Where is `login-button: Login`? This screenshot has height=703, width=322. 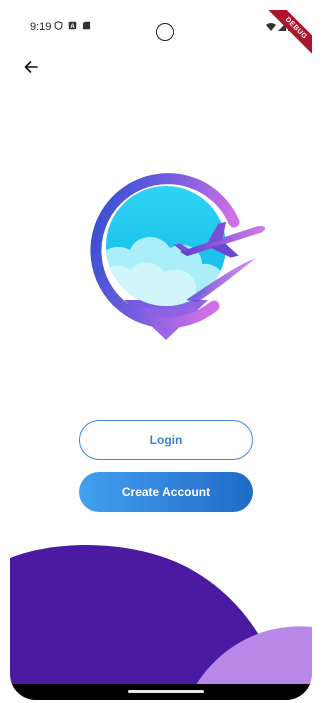 login-button: Login is located at coordinates (166, 440).